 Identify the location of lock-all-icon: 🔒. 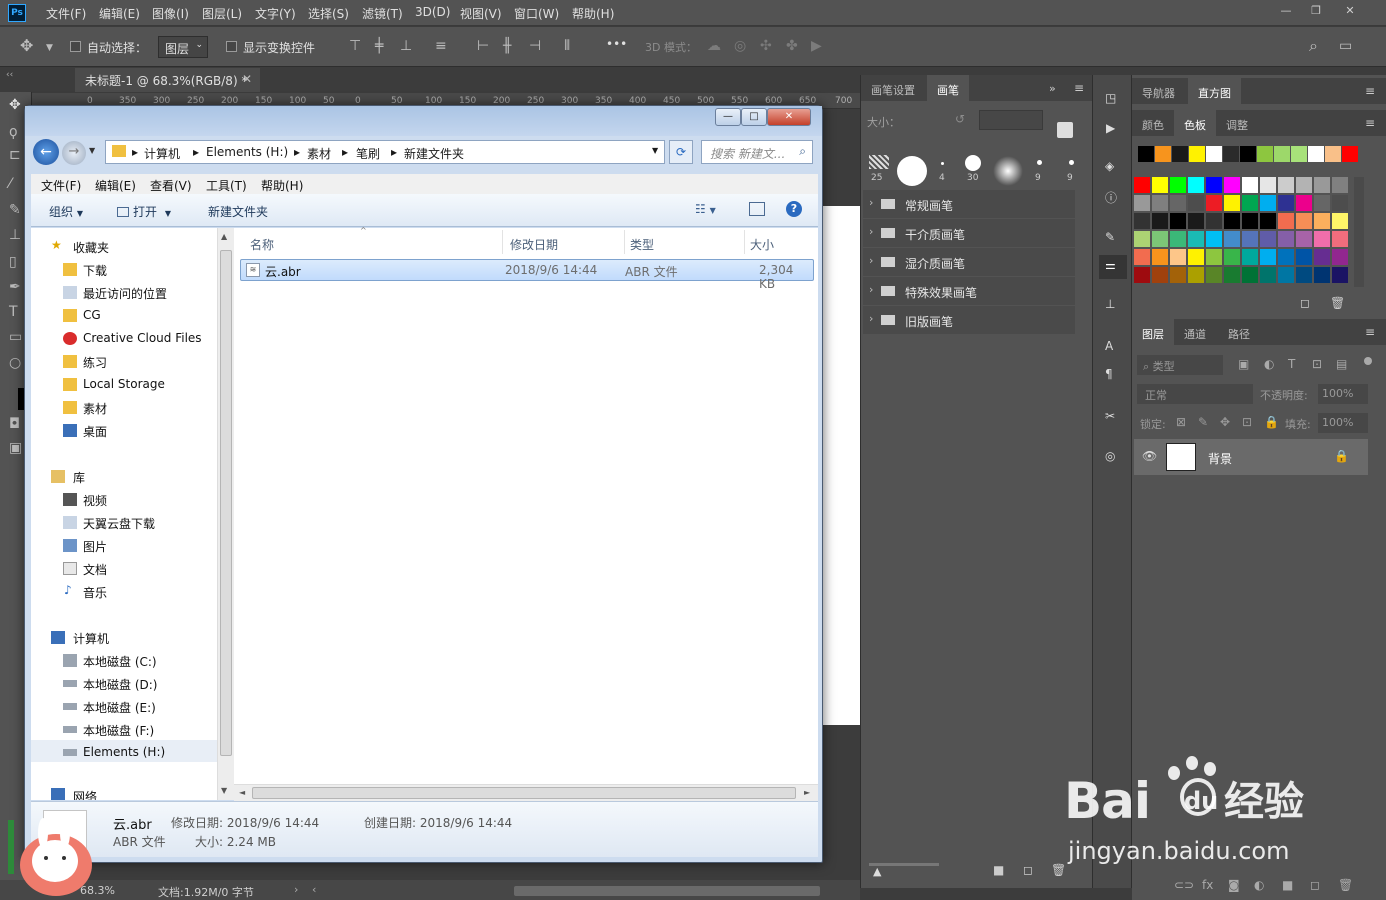
(1271, 422).